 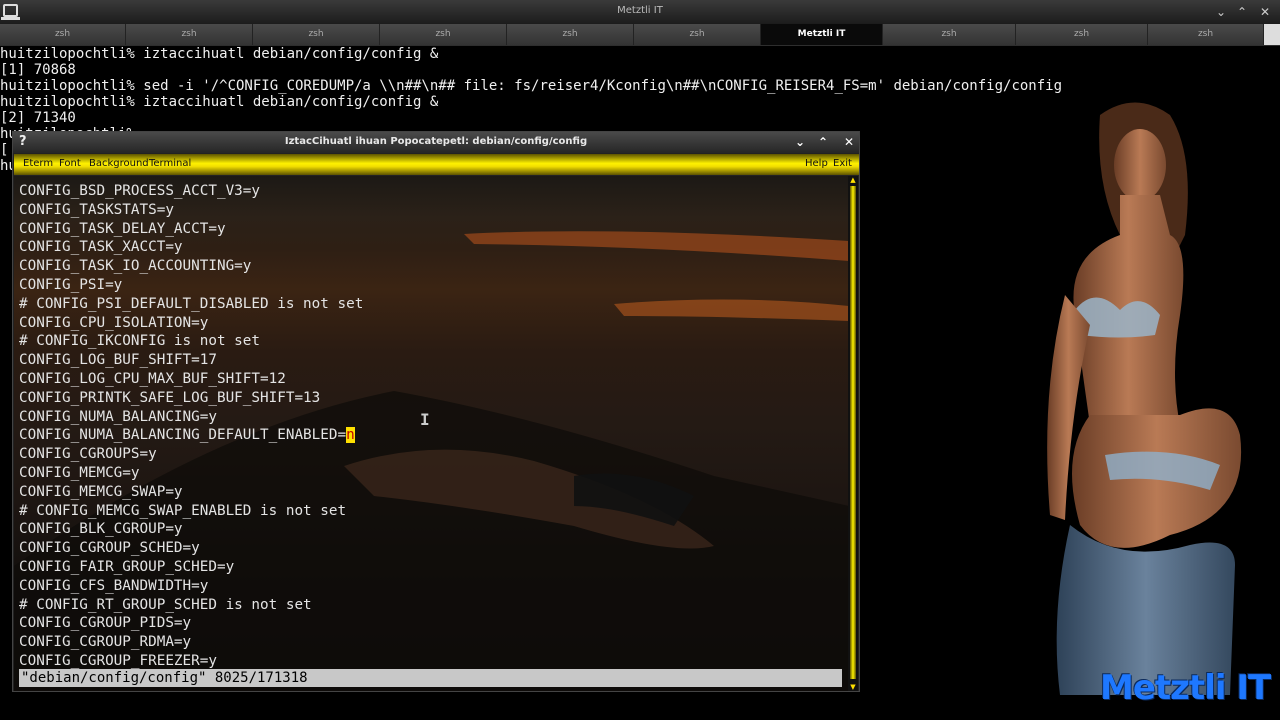 What do you see at coordinates (822, 34) in the screenshot?
I see `tab-metztli-it: Metztli IT` at bounding box center [822, 34].